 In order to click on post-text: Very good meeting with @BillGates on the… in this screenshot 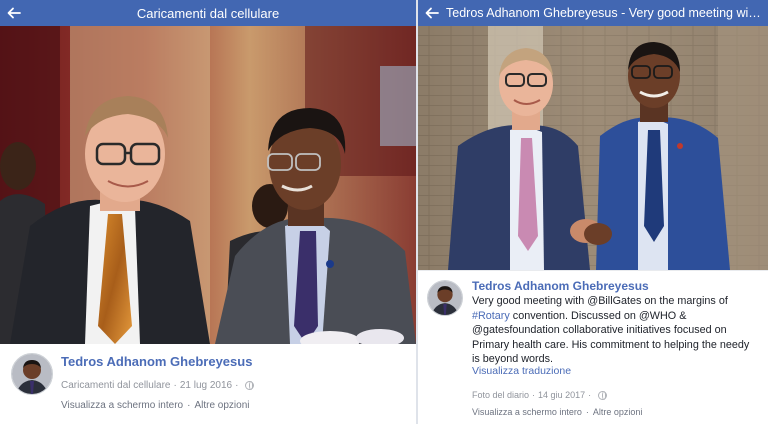, I will do `click(616, 330)`.